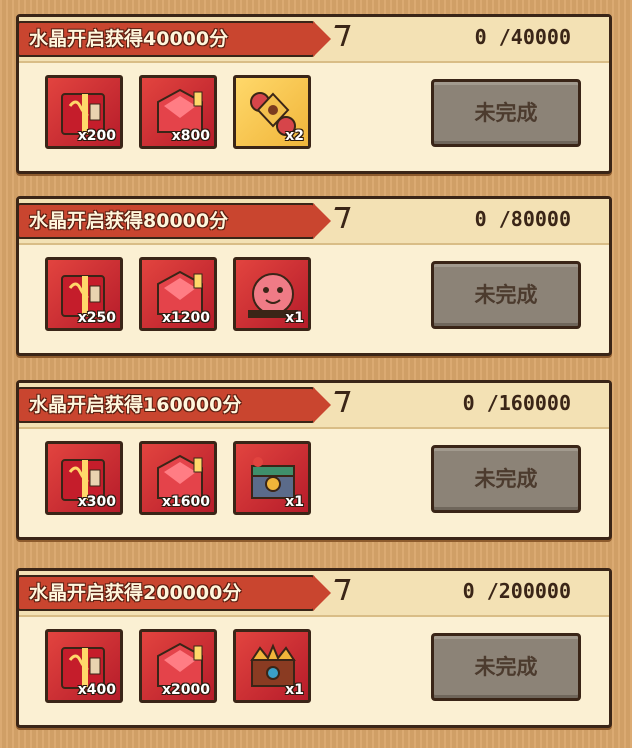 The height and width of the screenshot is (748, 632). What do you see at coordinates (96, 690) in the screenshot?
I see `reward-quantity: x400` at bounding box center [96, 690].